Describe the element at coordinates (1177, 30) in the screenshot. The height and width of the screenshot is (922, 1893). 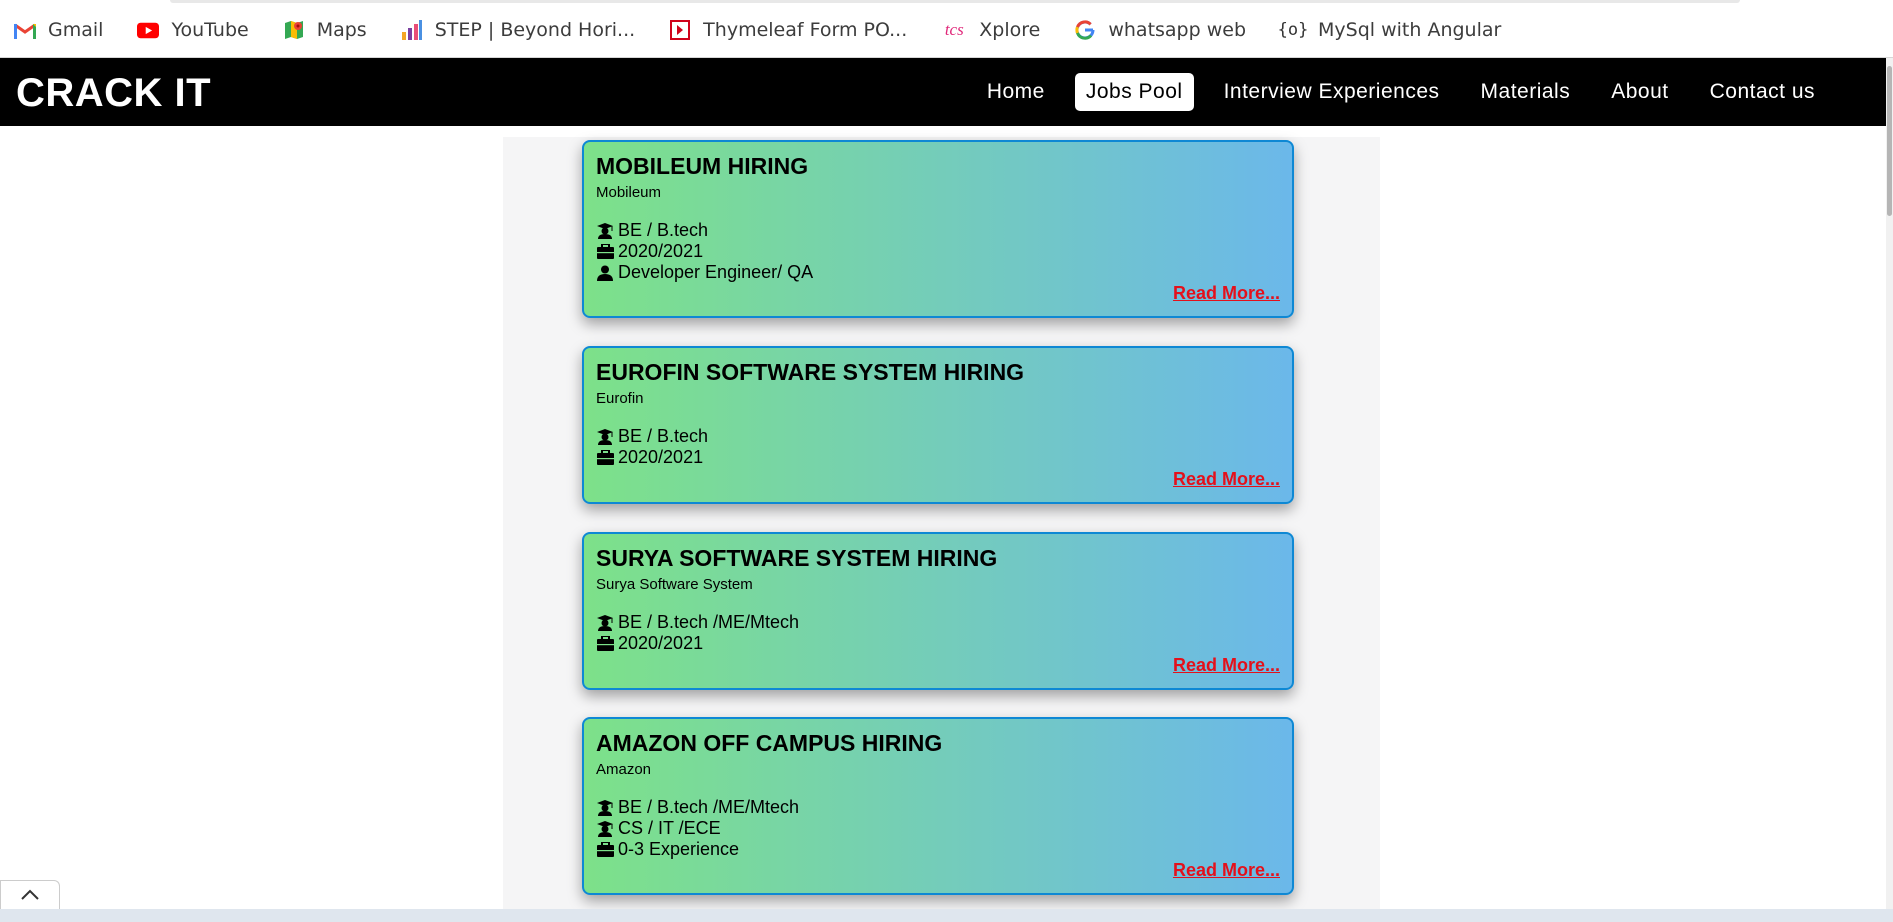
I see `bookmark-label: whatsapp web` at that location.